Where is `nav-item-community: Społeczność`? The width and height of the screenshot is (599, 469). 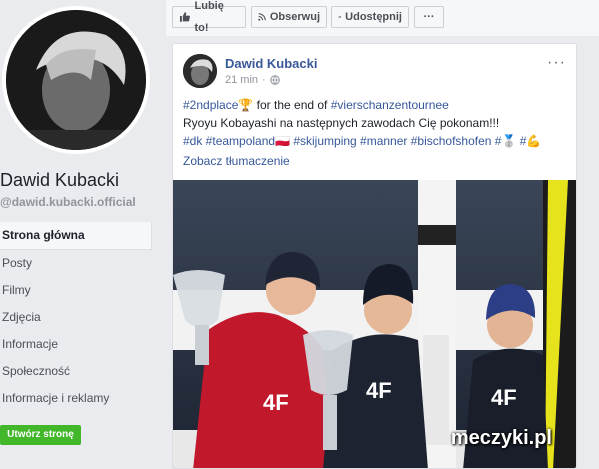 nav-item-community: Społeczność is located at coordinates (76, 371).